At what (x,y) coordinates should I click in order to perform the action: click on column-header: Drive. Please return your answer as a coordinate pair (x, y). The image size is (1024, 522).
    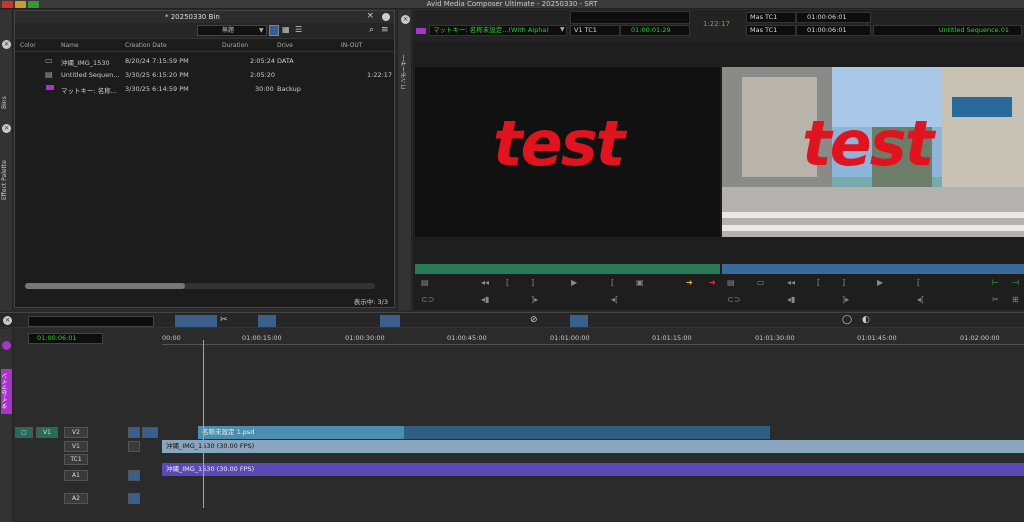
    Looking at the image, I should click on (285, 45).